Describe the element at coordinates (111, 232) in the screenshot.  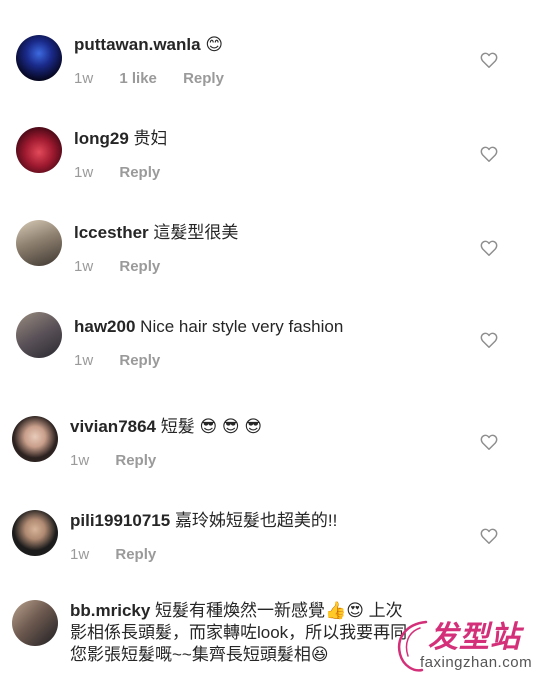
I see `username: lccesther` at that location.